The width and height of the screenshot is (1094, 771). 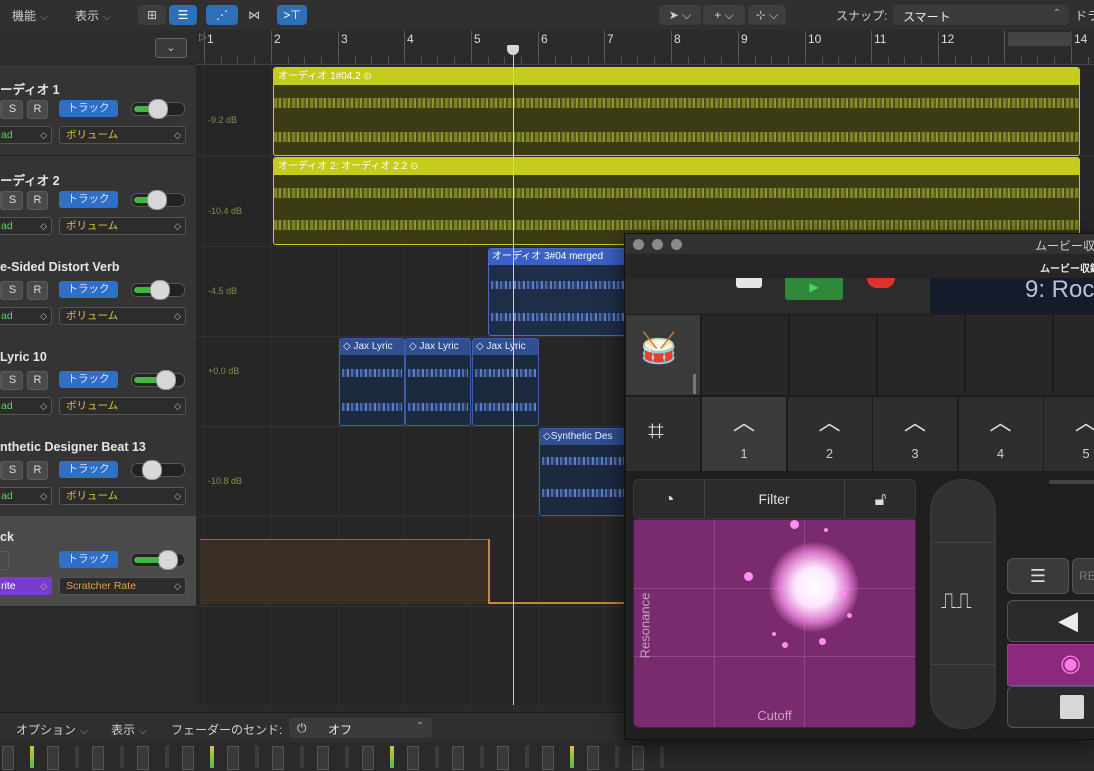 What do you see at coordinates (1083, 576) in the screenshot?
I see `rec-button: RE` at bounding box center [1083, 576].